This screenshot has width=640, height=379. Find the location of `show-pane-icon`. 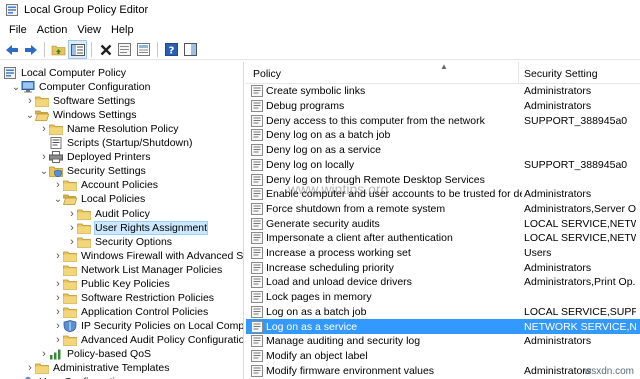

show-pane-icon is located at coordinates (190, 49).